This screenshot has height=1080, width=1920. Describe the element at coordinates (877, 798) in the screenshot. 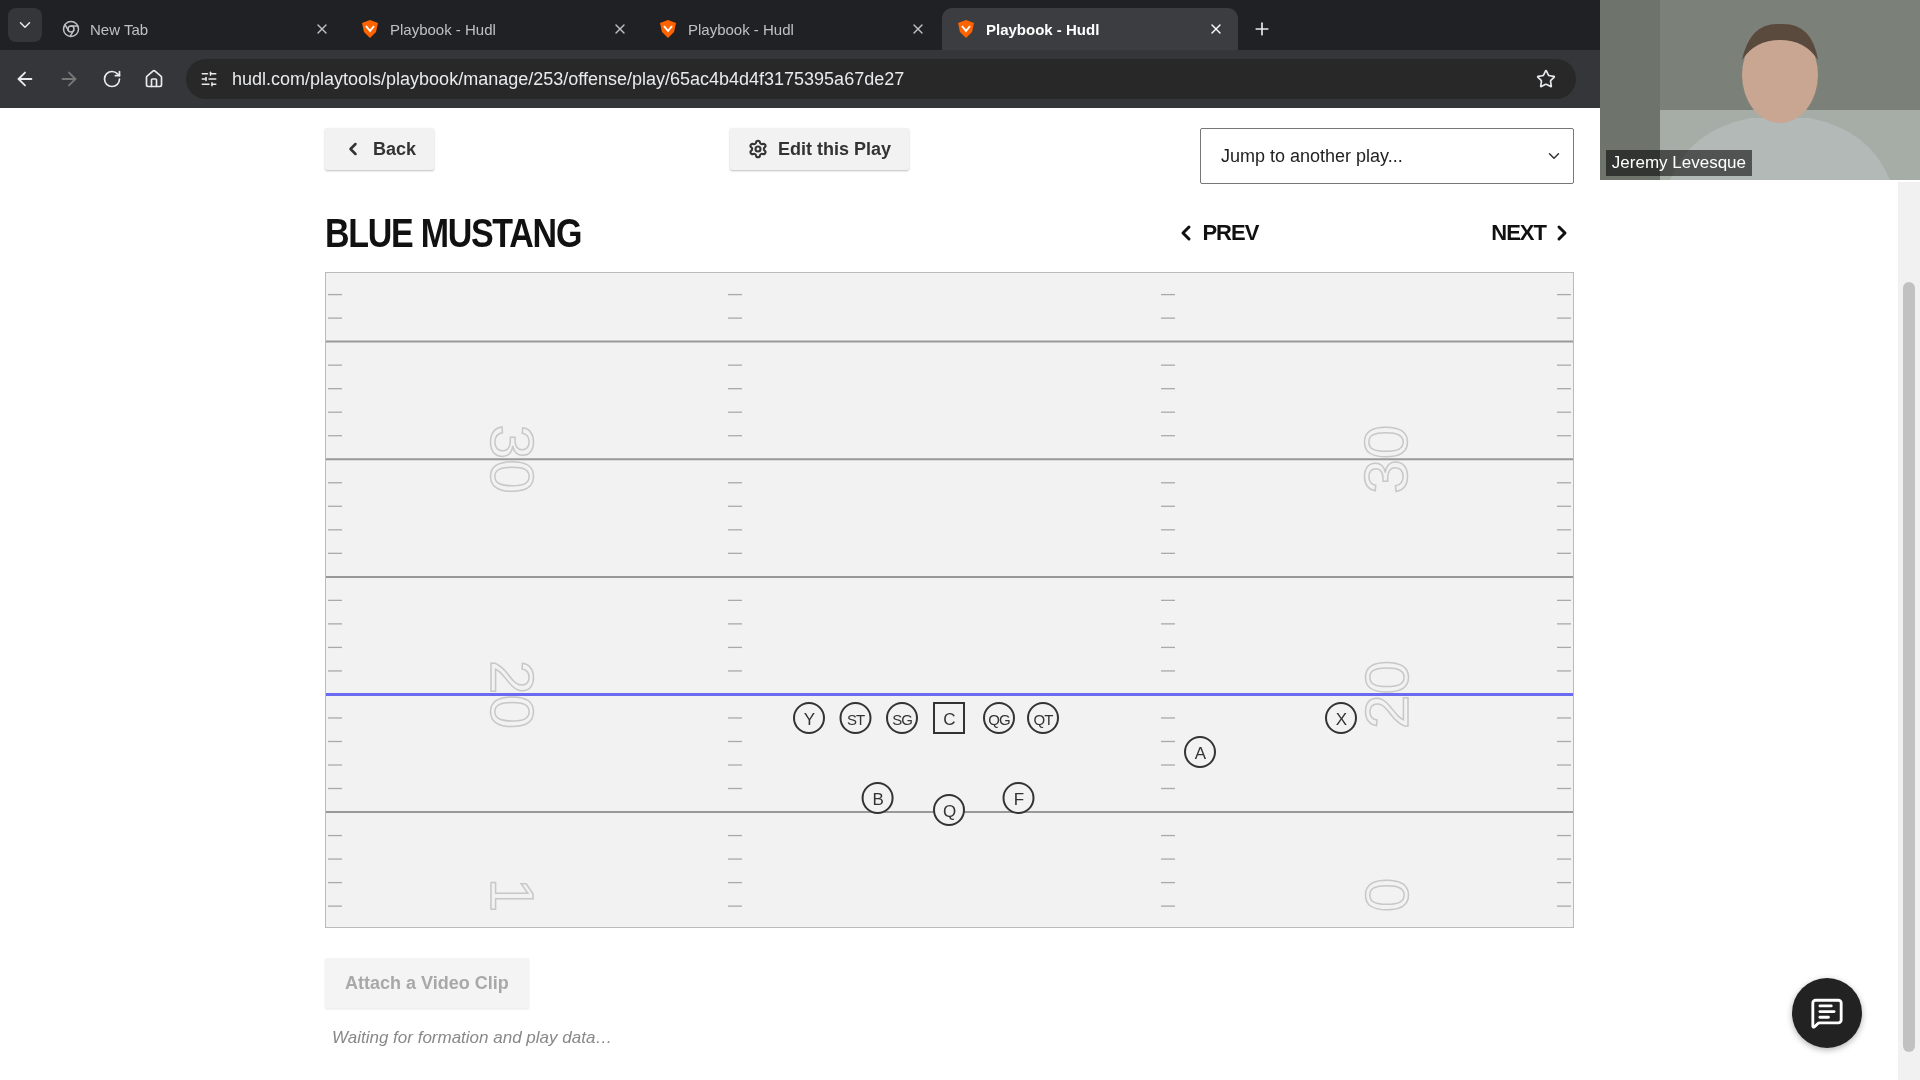

I see `player-marker: B` at that location.